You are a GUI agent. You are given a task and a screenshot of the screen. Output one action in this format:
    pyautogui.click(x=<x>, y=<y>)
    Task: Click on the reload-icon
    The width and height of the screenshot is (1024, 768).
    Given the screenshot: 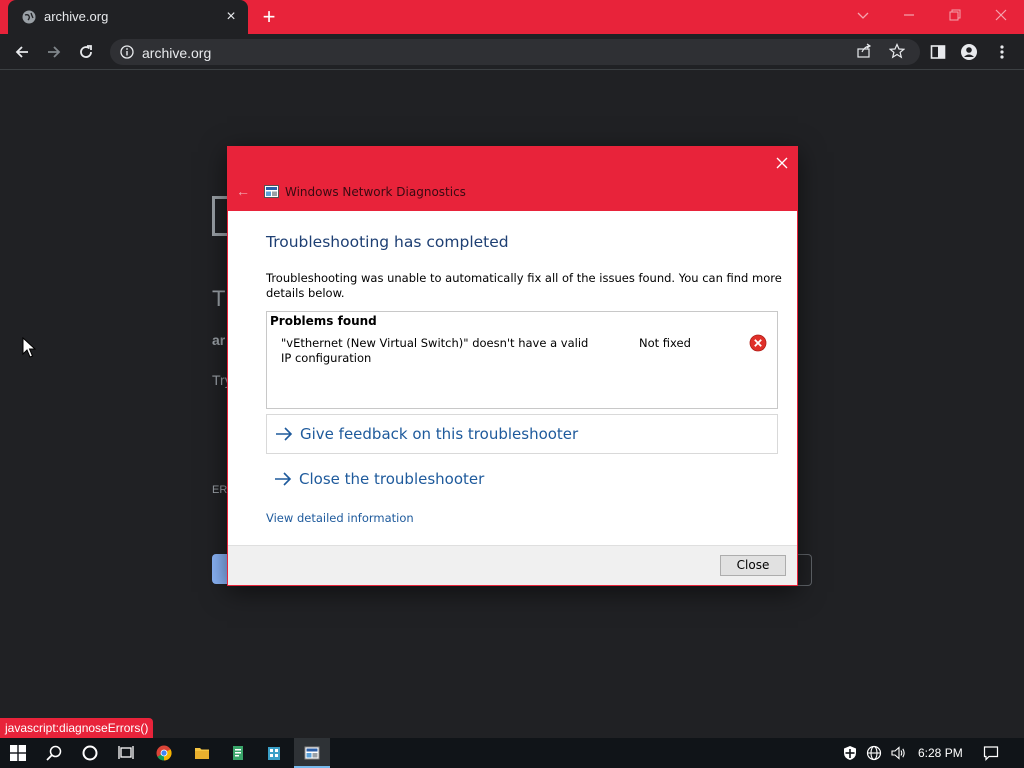 What is the action you would take?
    pyautogui.click(x=86, y=51)
    